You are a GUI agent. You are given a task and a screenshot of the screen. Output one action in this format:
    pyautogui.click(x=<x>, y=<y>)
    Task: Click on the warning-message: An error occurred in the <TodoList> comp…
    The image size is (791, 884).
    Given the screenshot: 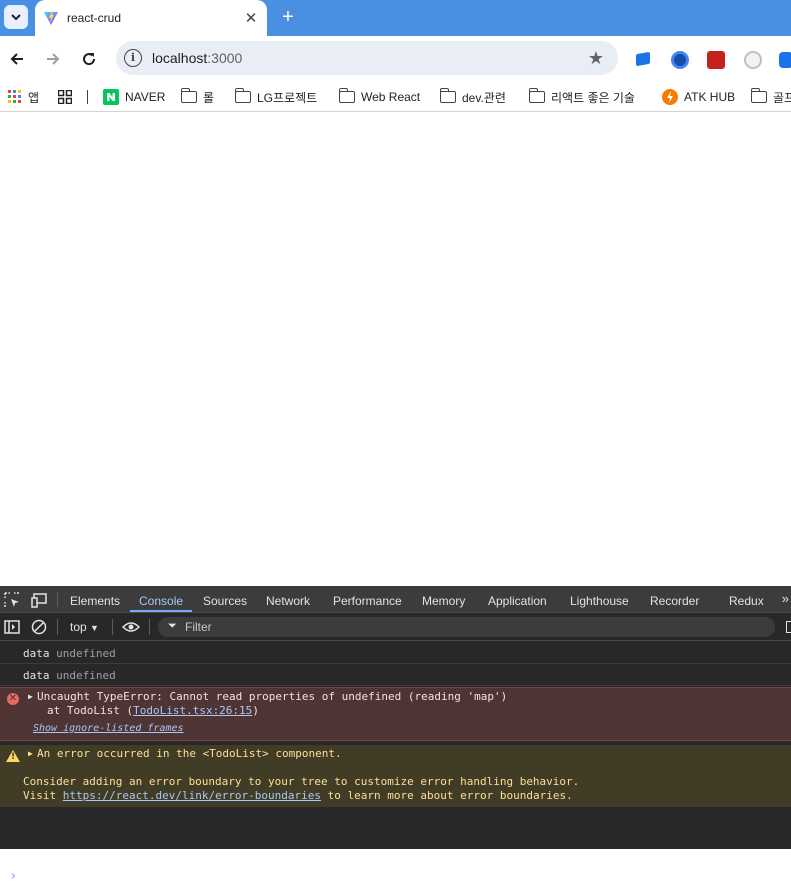 What is the action you would take?
    pyautogui.click(x=189, y=753)
    